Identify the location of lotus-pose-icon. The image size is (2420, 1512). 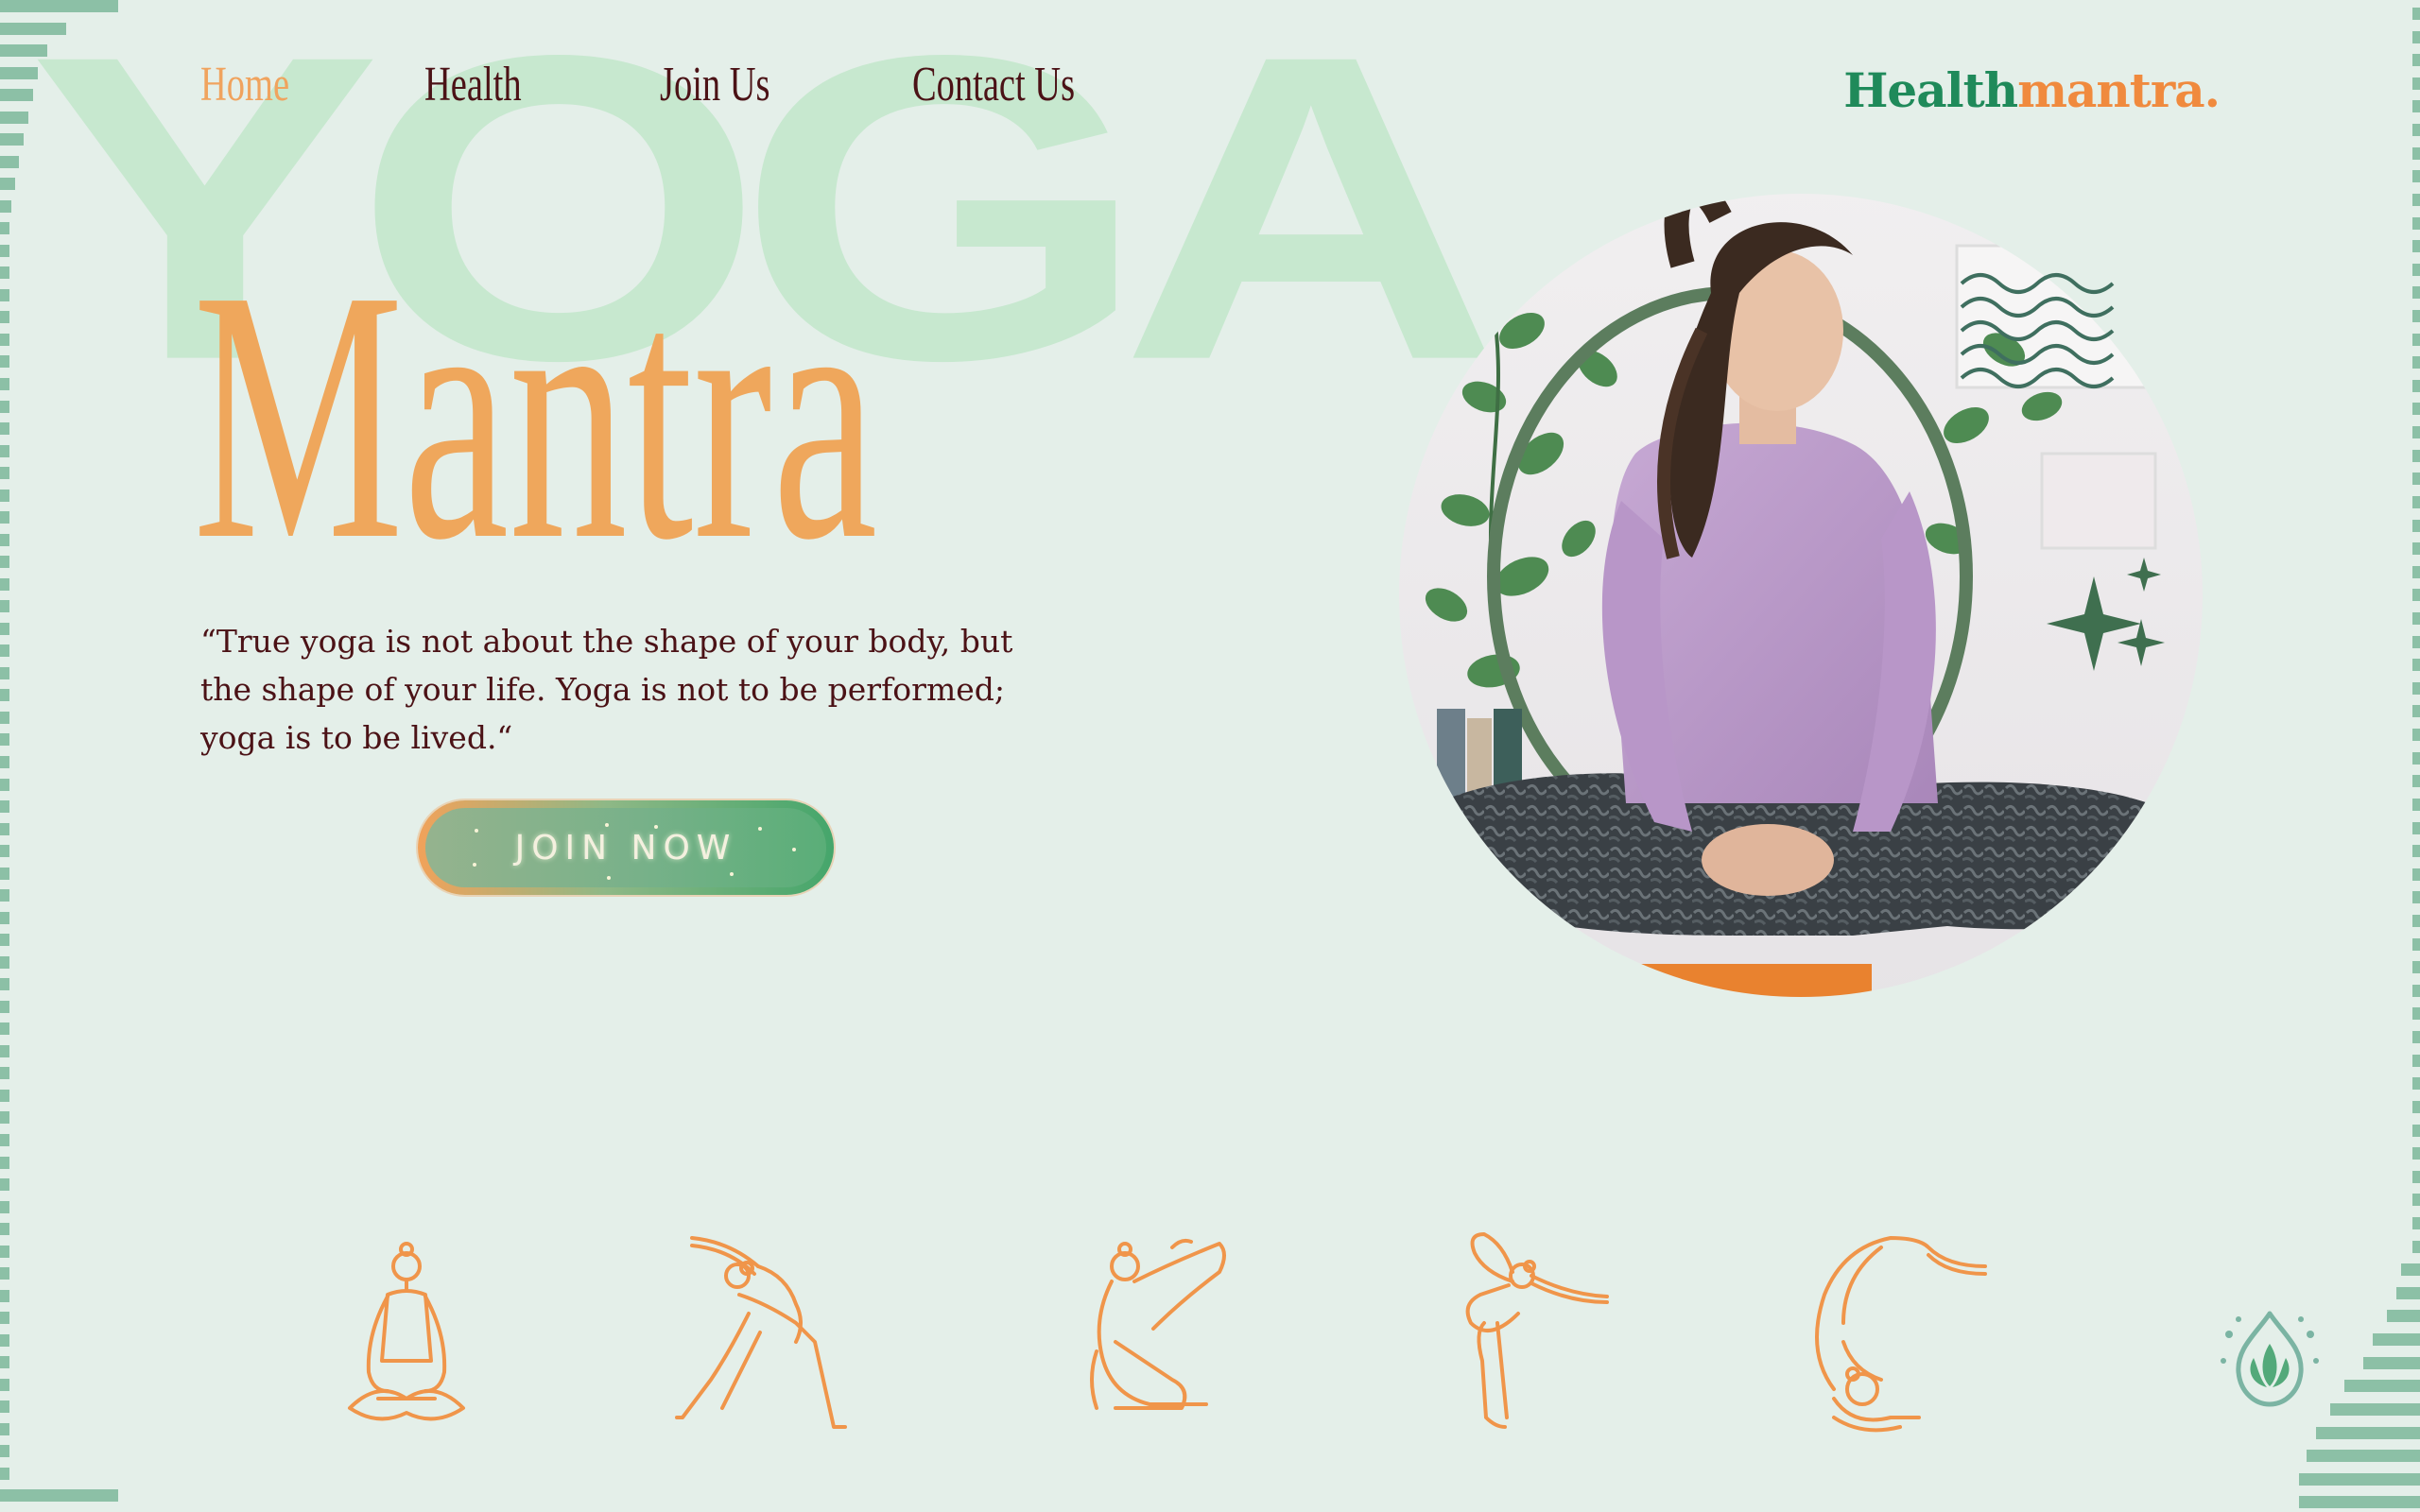
(407, 1331).